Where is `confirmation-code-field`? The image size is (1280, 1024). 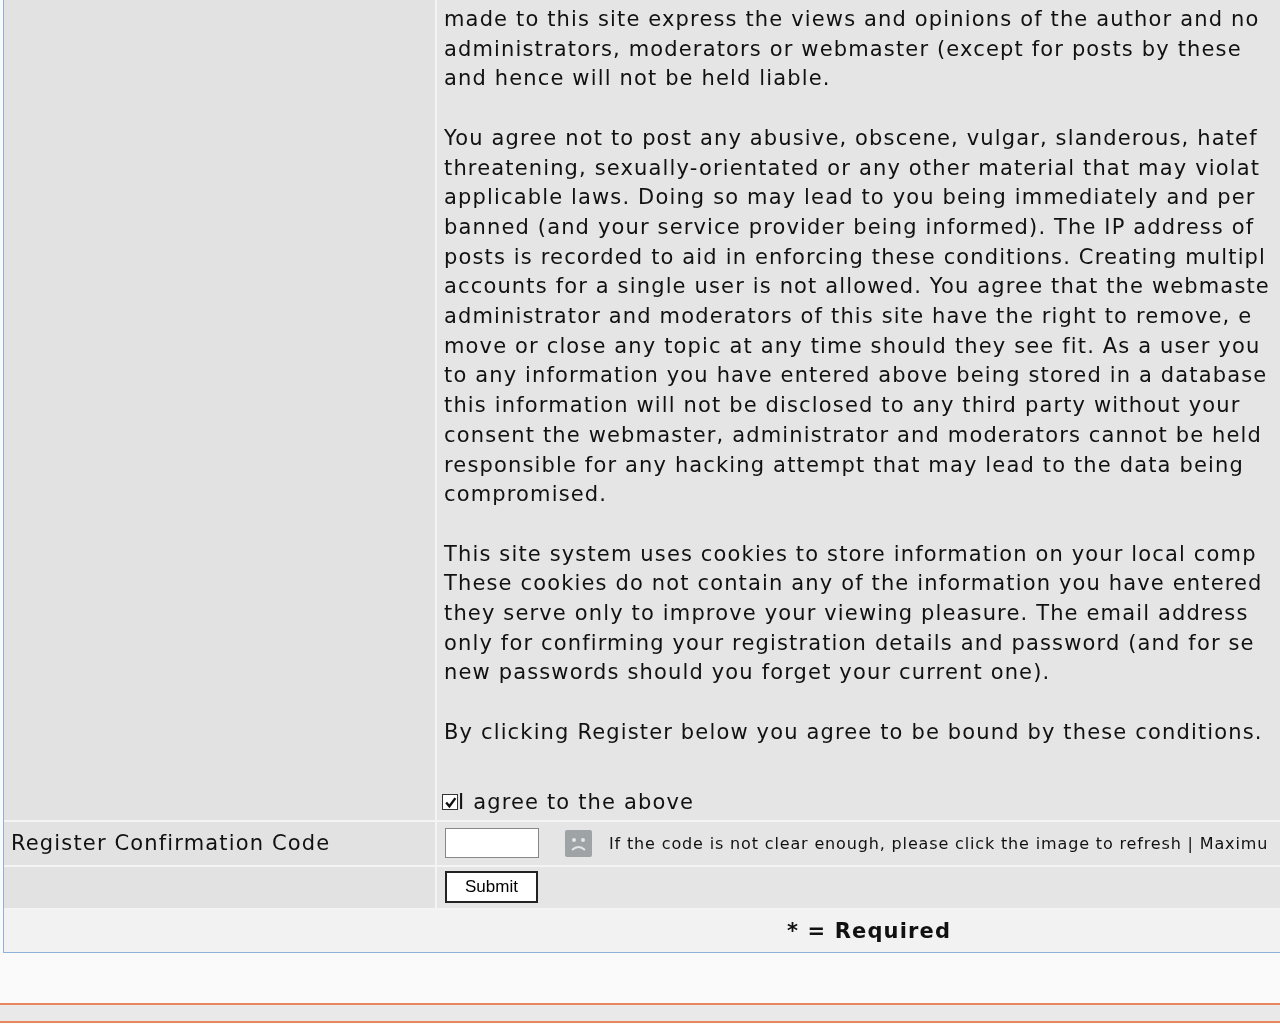
confirmation-code-field is located at coordinates (492, 843).